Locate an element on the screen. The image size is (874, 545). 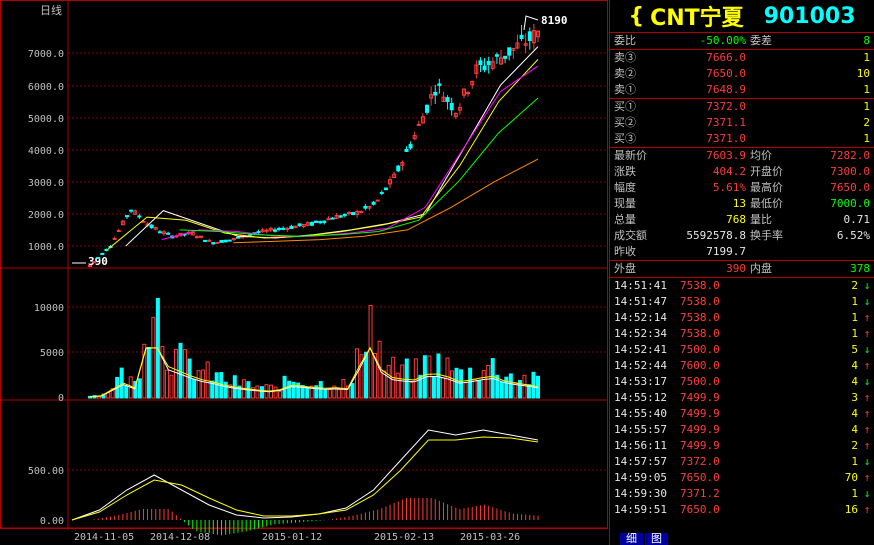
tick-row: 14:53:17 7500.0 4 ↓ is located at coordinates (742, 382).